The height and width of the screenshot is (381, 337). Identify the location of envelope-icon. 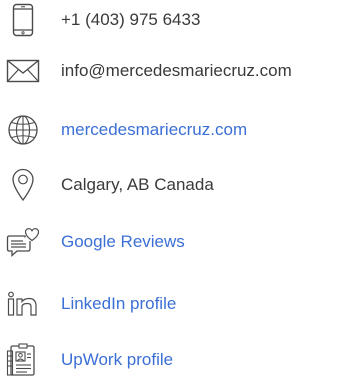
(23, 71).